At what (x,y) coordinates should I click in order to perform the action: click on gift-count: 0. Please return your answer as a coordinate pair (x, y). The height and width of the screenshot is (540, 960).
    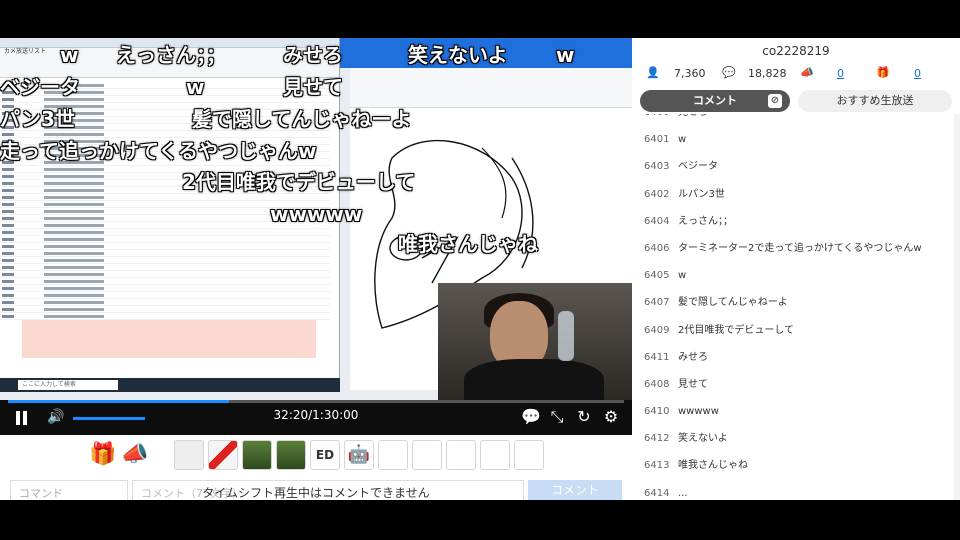
    Looking at the image, I should click on (917, 73).